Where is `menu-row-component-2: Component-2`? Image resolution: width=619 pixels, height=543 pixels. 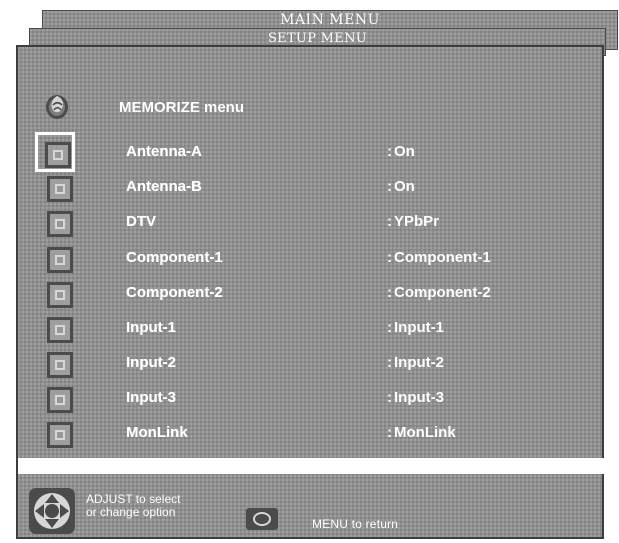 menu-row-component-2: Component-2 is located at coordinates (312, 294).